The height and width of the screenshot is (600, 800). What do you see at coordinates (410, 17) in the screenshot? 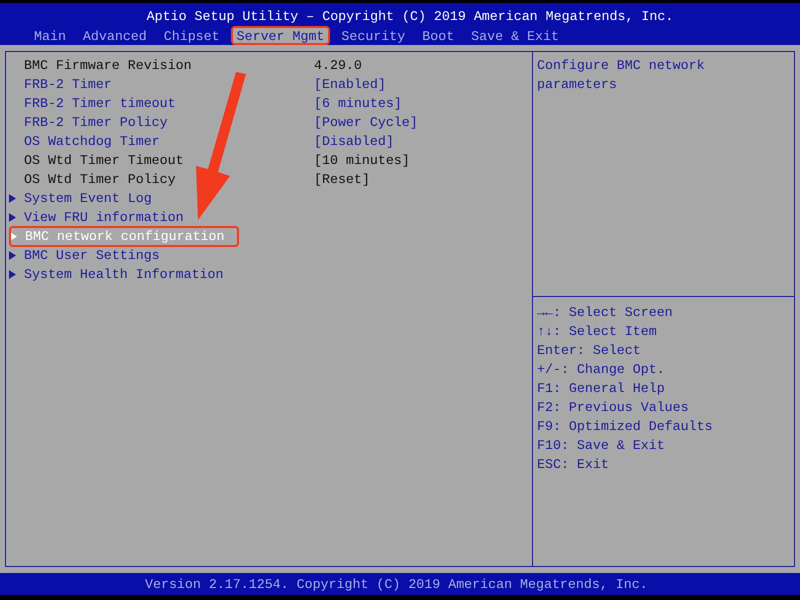
I see `window-title: Aptio Setup Utility – Copyright (C) 2019 American Megatrends, Inc.` at bounding box center [410, 17].